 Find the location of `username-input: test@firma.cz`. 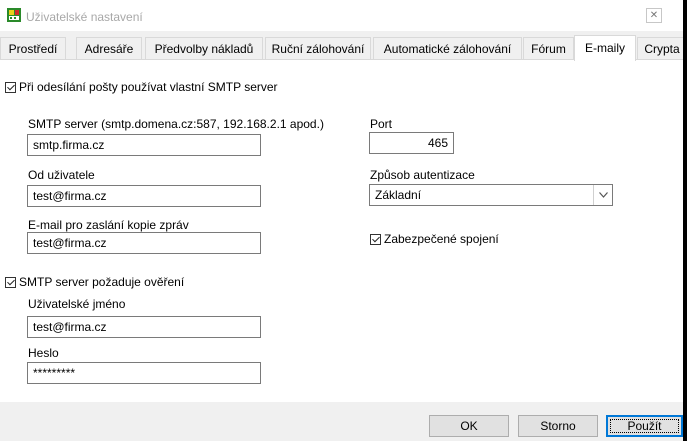

username-input: test@firma.cz is located at coordinates (144, 327).